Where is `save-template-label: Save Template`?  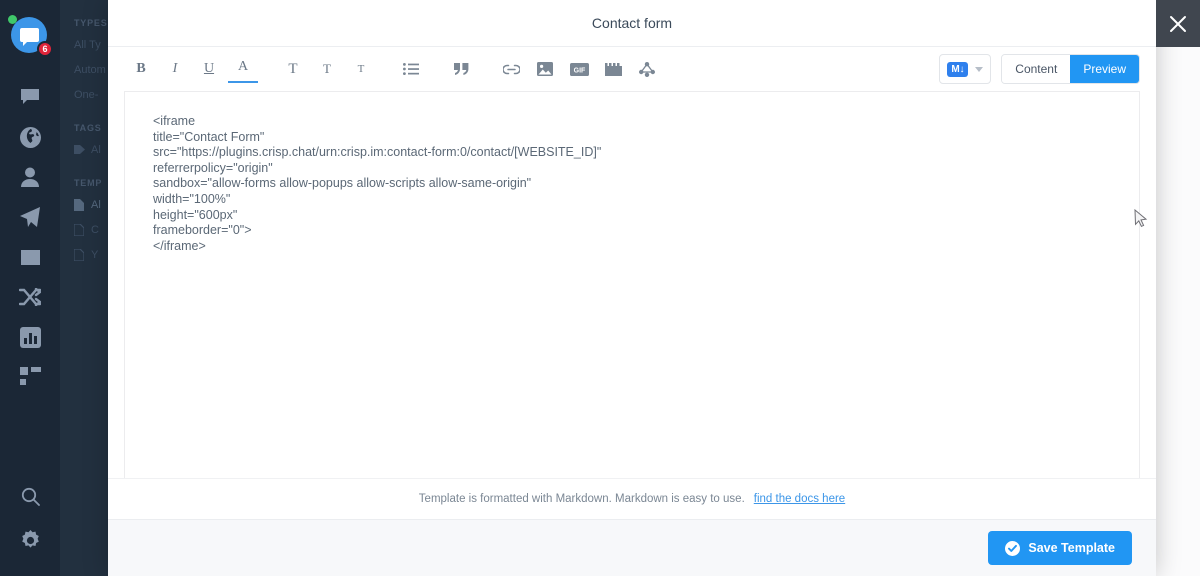
save-template-label: Save Template is located at coordinates (1071, 548).